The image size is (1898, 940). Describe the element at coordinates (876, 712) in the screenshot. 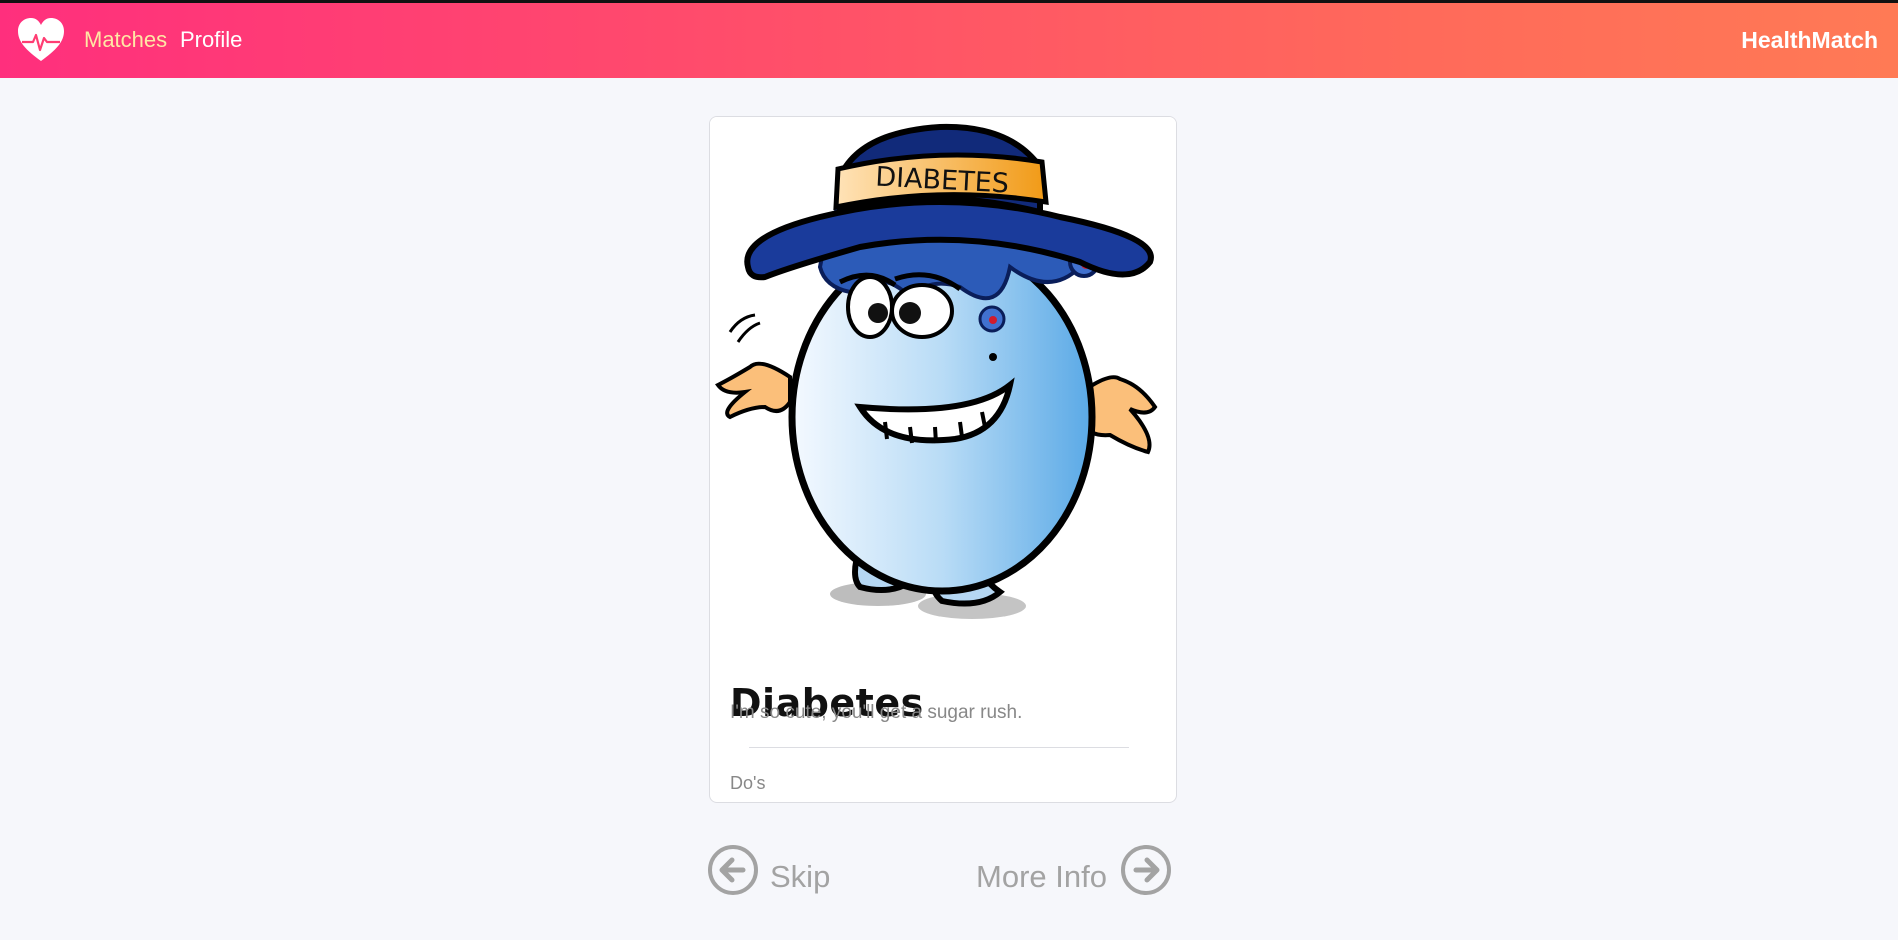

I see `card-tagline: I'm so cute, you'll get a sugar rush.` at that location.